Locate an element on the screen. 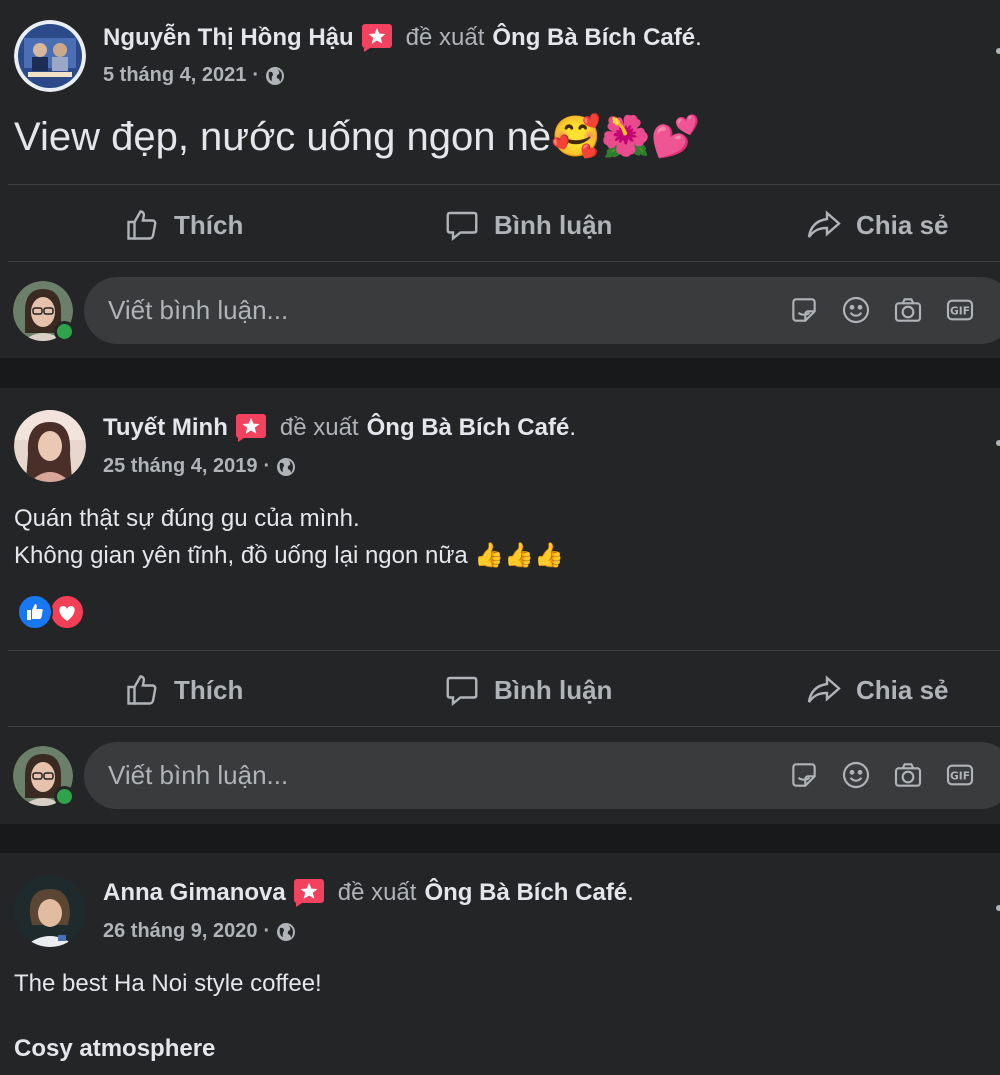 This screenshot has width=1000, height=1075. post-header: Tuyết Minh đề xuất Ông Bà Bích Café . is located at coordinates (339, 428).